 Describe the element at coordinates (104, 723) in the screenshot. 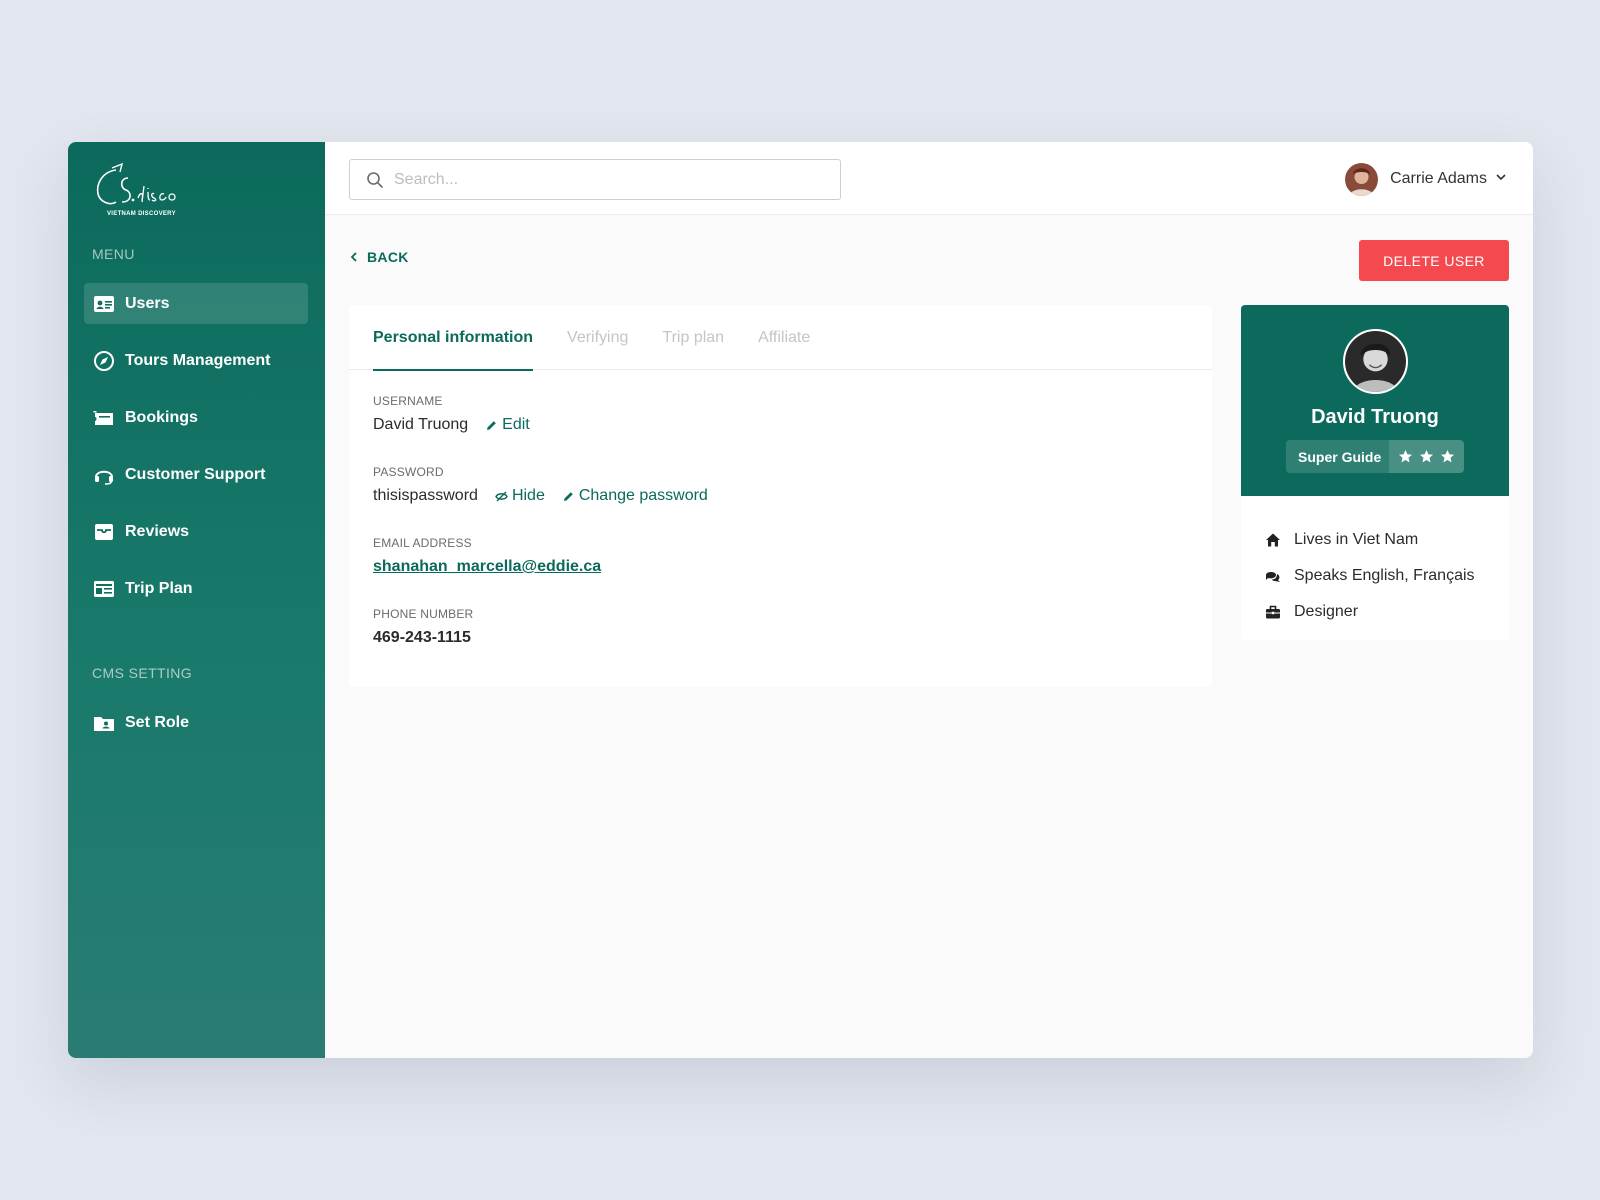

I see `folder-user-icon` at that location.